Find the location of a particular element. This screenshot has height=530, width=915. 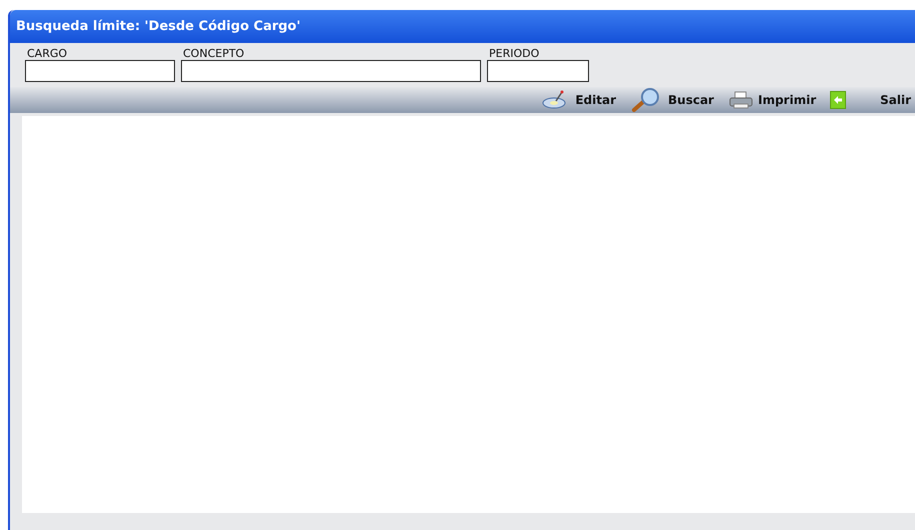

toolbar-button: Editar is located at coordinates (578, 100).